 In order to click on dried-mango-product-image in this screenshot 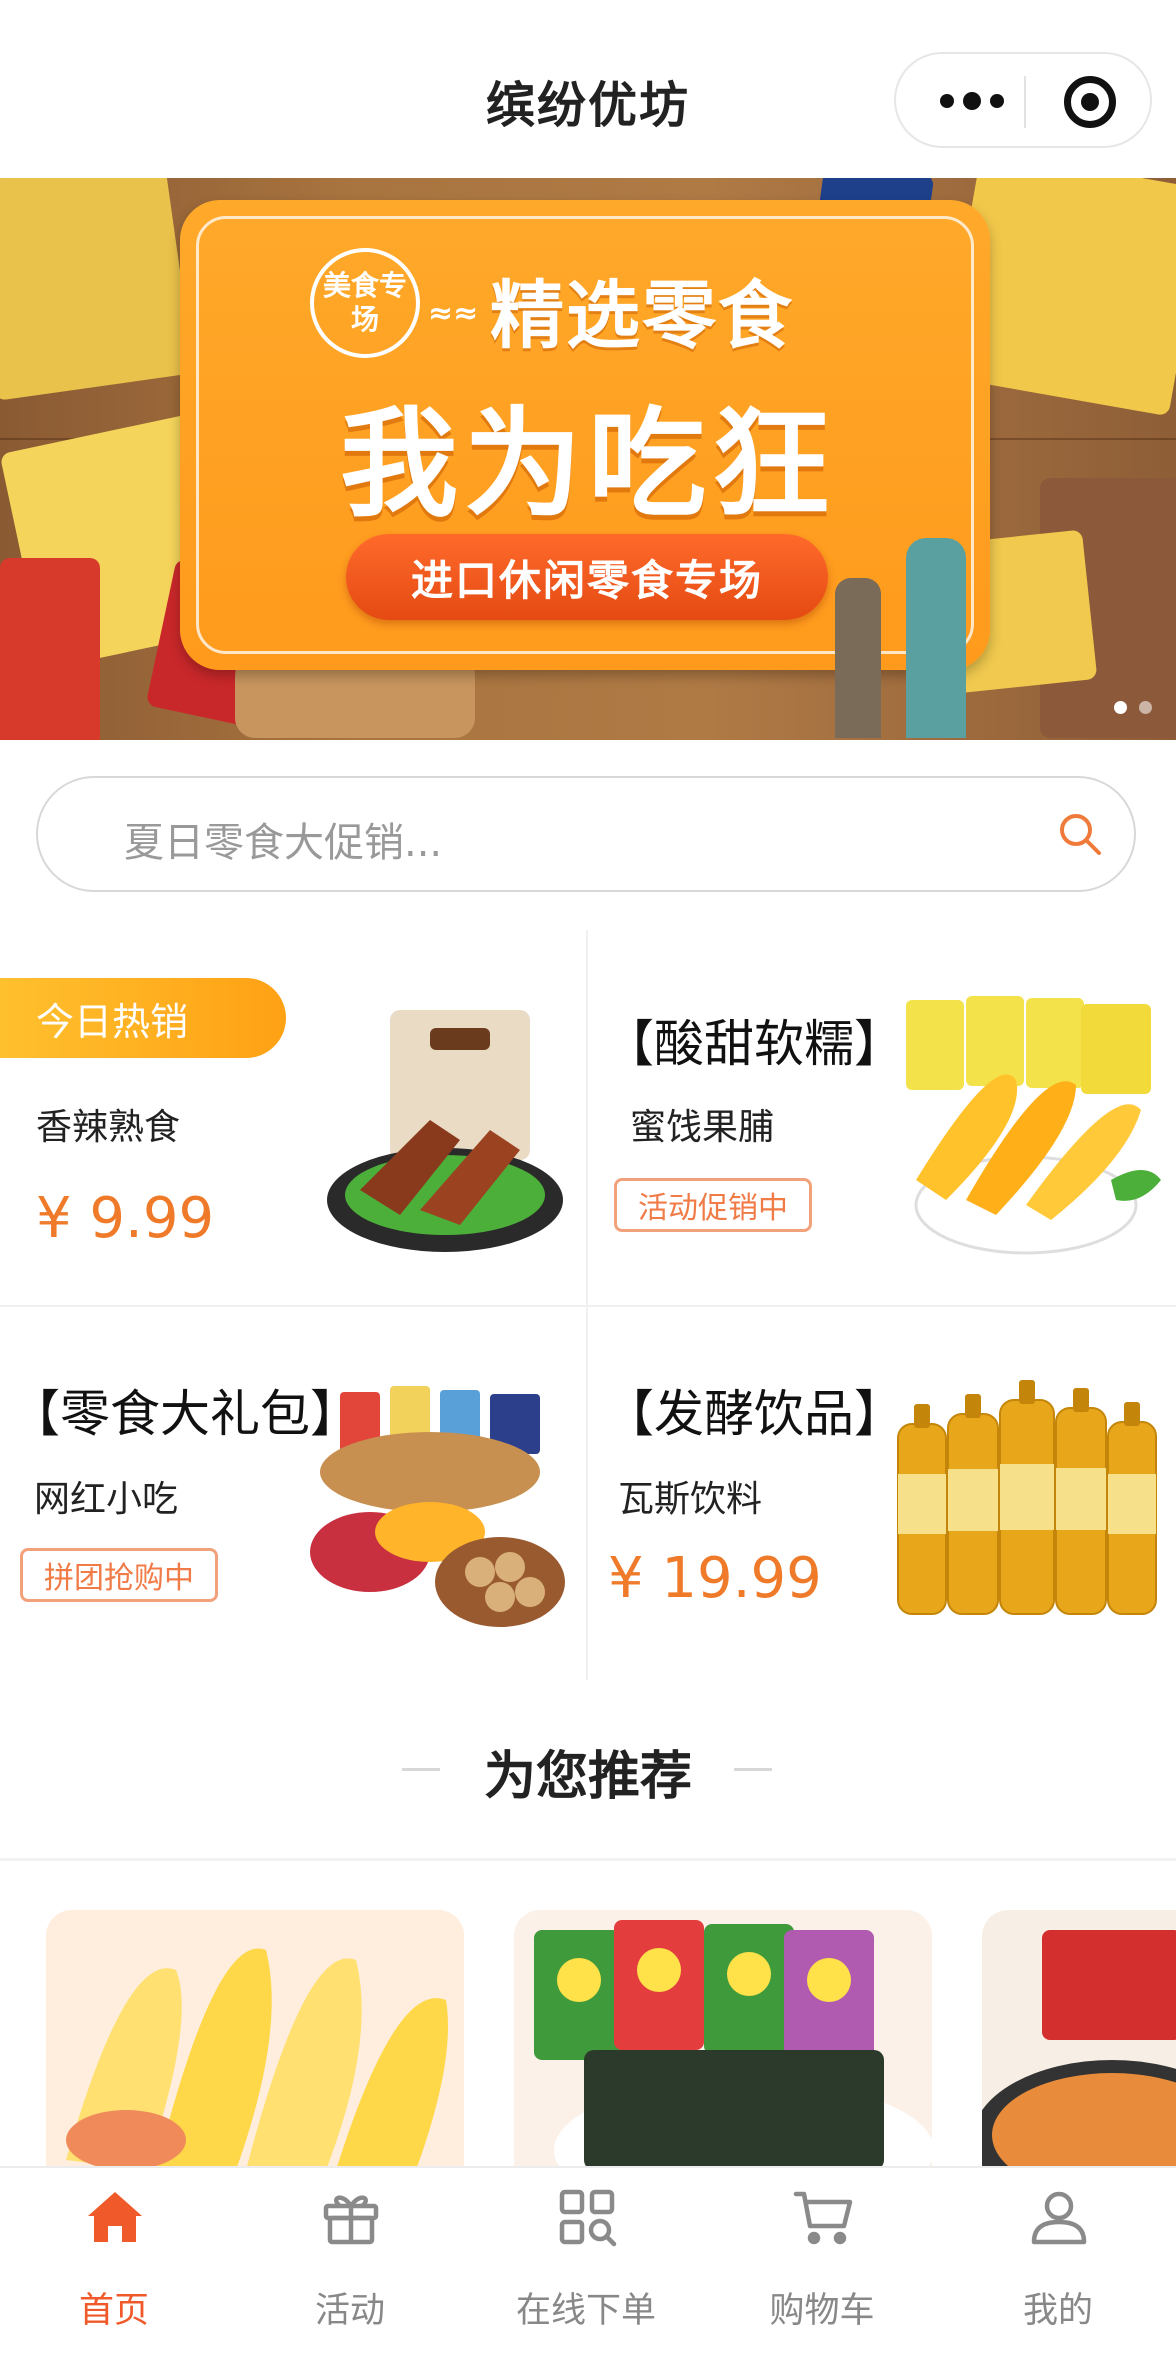, I will do `click(1021, 1135)`.